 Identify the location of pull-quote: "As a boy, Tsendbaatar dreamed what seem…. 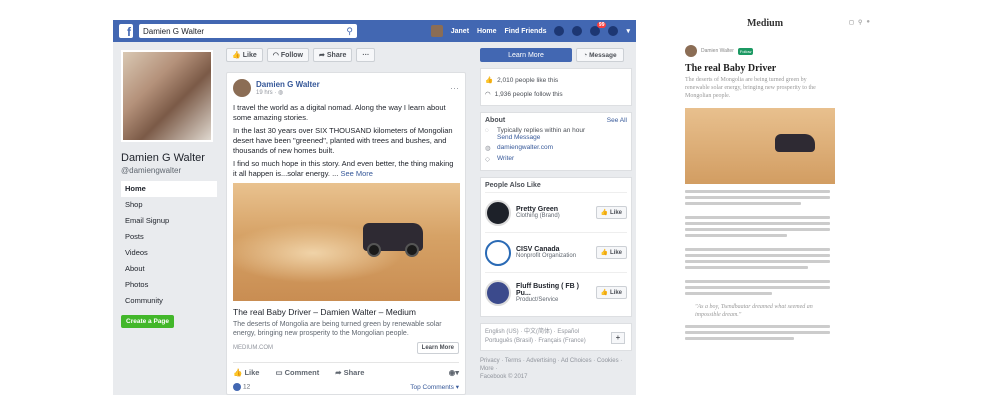
(754, 311).